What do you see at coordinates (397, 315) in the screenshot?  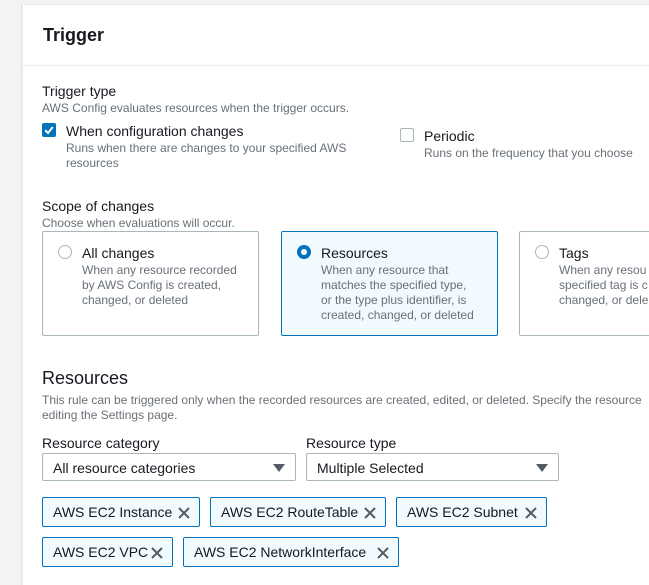 I see `resources-desc-line: created, changed, or deleted` at bounding box center [397, 315].